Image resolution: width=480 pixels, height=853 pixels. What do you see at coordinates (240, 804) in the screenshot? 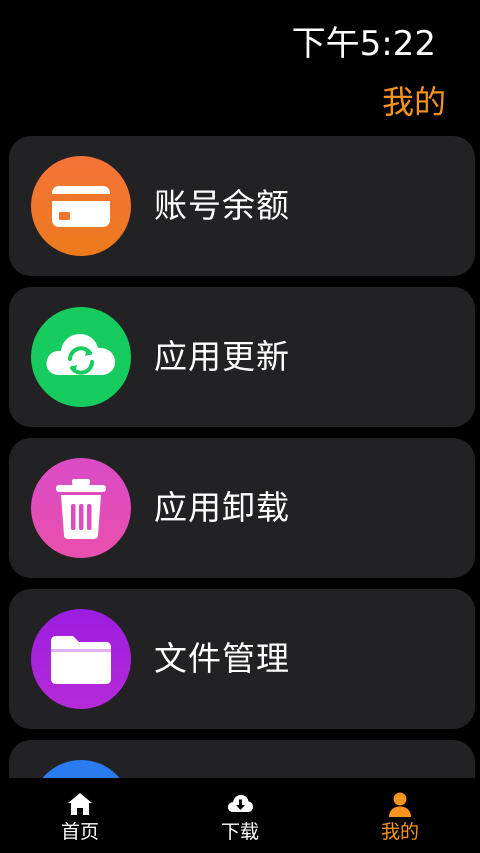
I see `download-cloud-icon` at bounding box center [240, 804].